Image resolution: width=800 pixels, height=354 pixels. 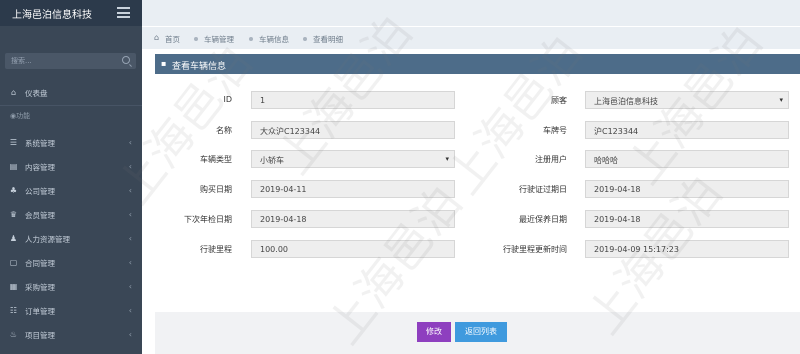 I want to click on sidebar-item-hr: ♟ 人力资源管理 ‹, so click(x=71, y=239).